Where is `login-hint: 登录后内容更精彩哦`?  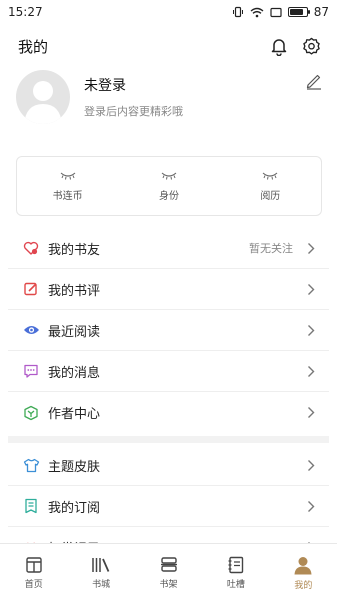 login-hint: 登录后内容更精彩哦 is located at coordinates (133, 111).